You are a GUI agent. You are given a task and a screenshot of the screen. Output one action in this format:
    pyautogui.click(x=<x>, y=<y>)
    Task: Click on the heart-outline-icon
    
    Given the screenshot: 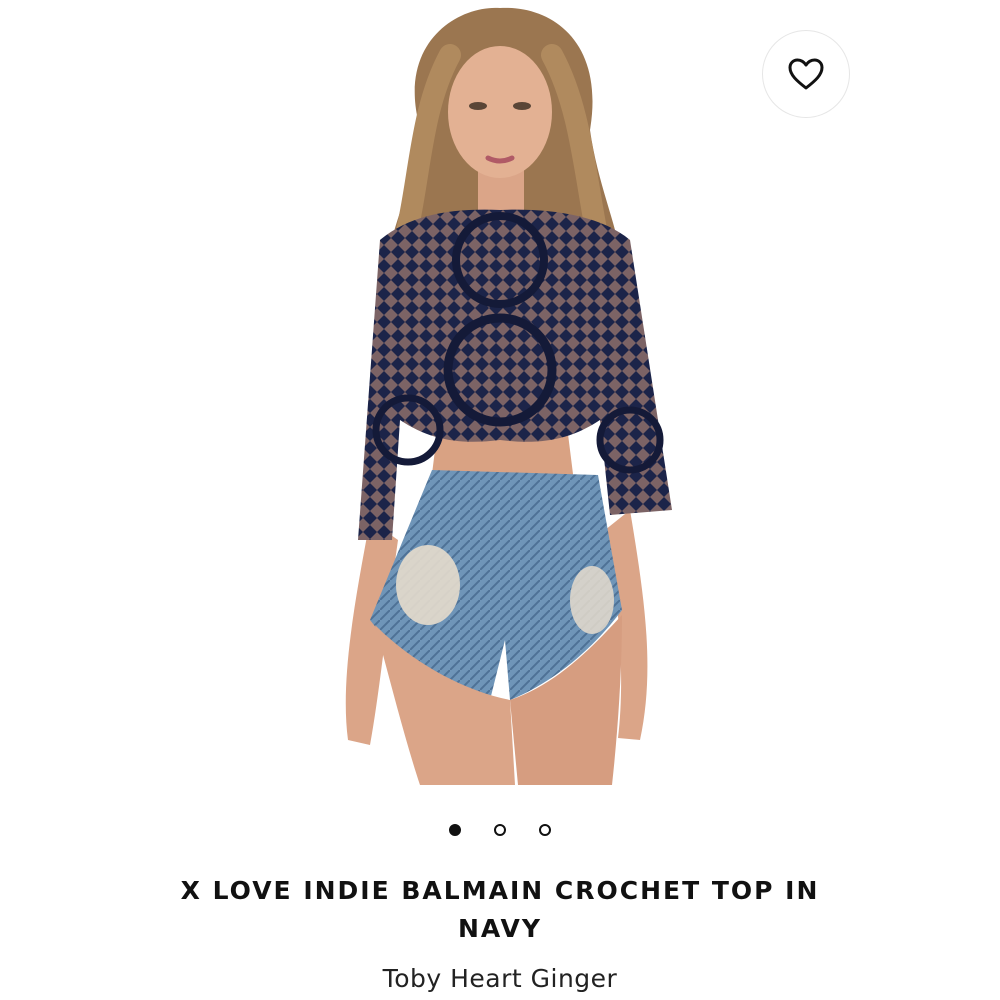 What is the action you would take?
    pyautogui.click(x=806, y=74)
    